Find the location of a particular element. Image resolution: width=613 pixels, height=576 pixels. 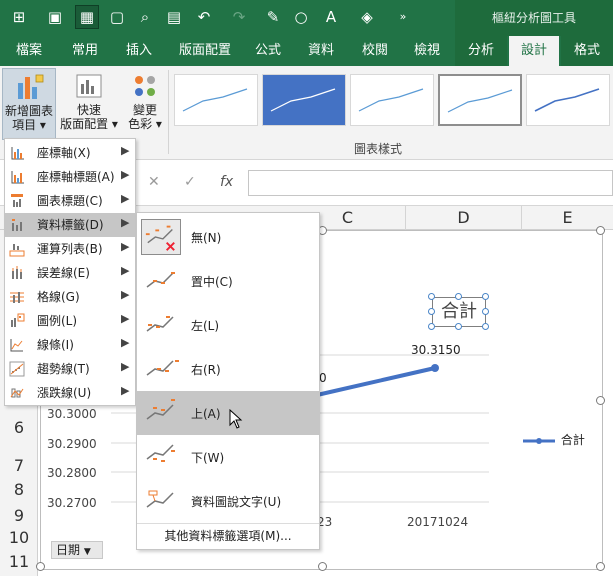

menu-item-up-down-bars: 漲跌線(U) ▶ is located at coordinates (70, 393).